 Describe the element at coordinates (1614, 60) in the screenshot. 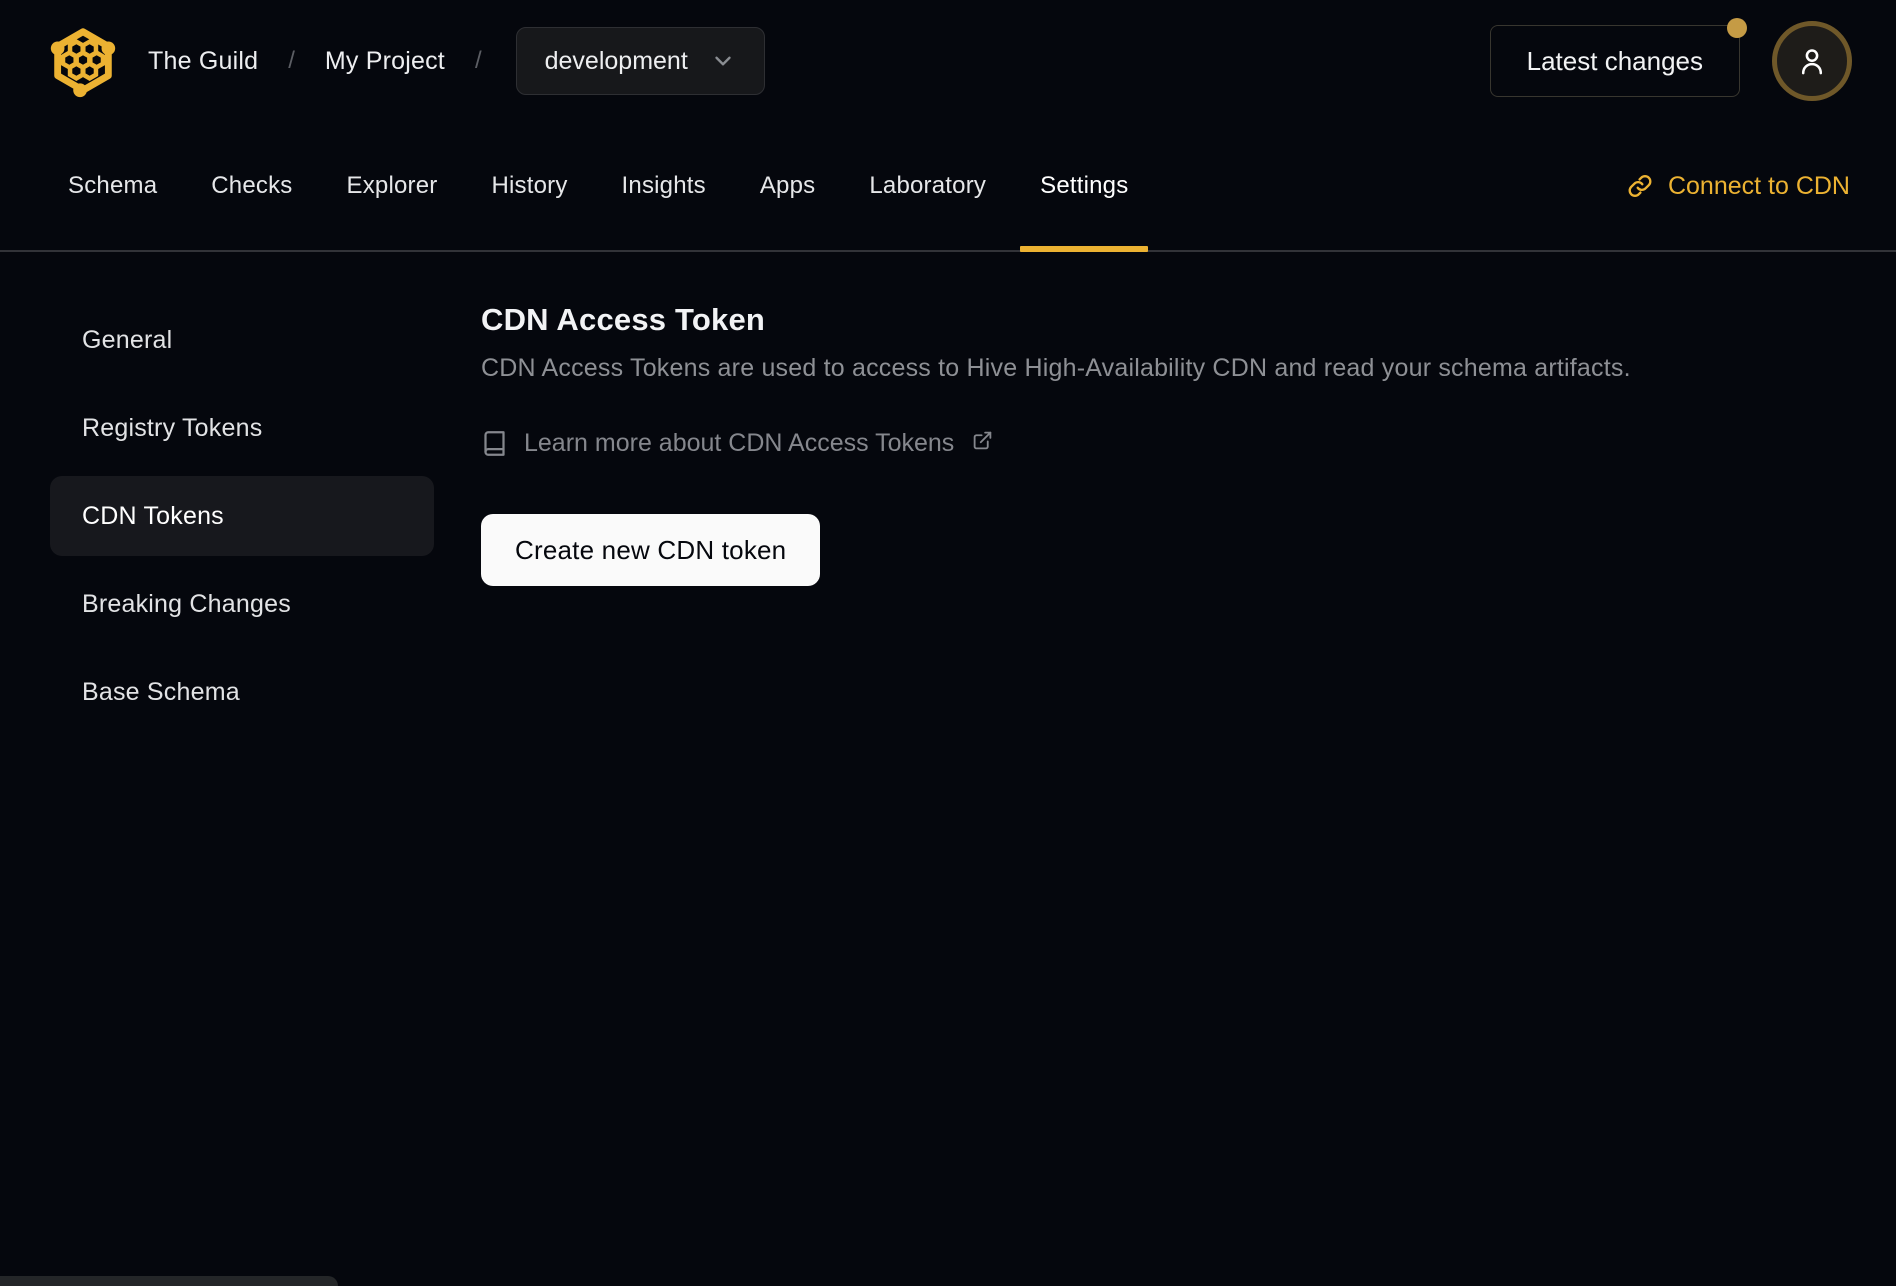

I see `latest-changes-label: Latest changes` at that location.